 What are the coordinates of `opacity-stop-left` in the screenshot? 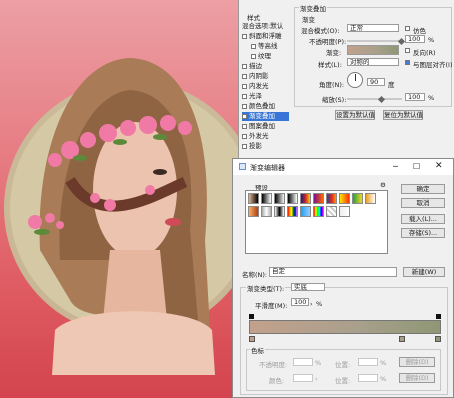 It's located at (251, 316).